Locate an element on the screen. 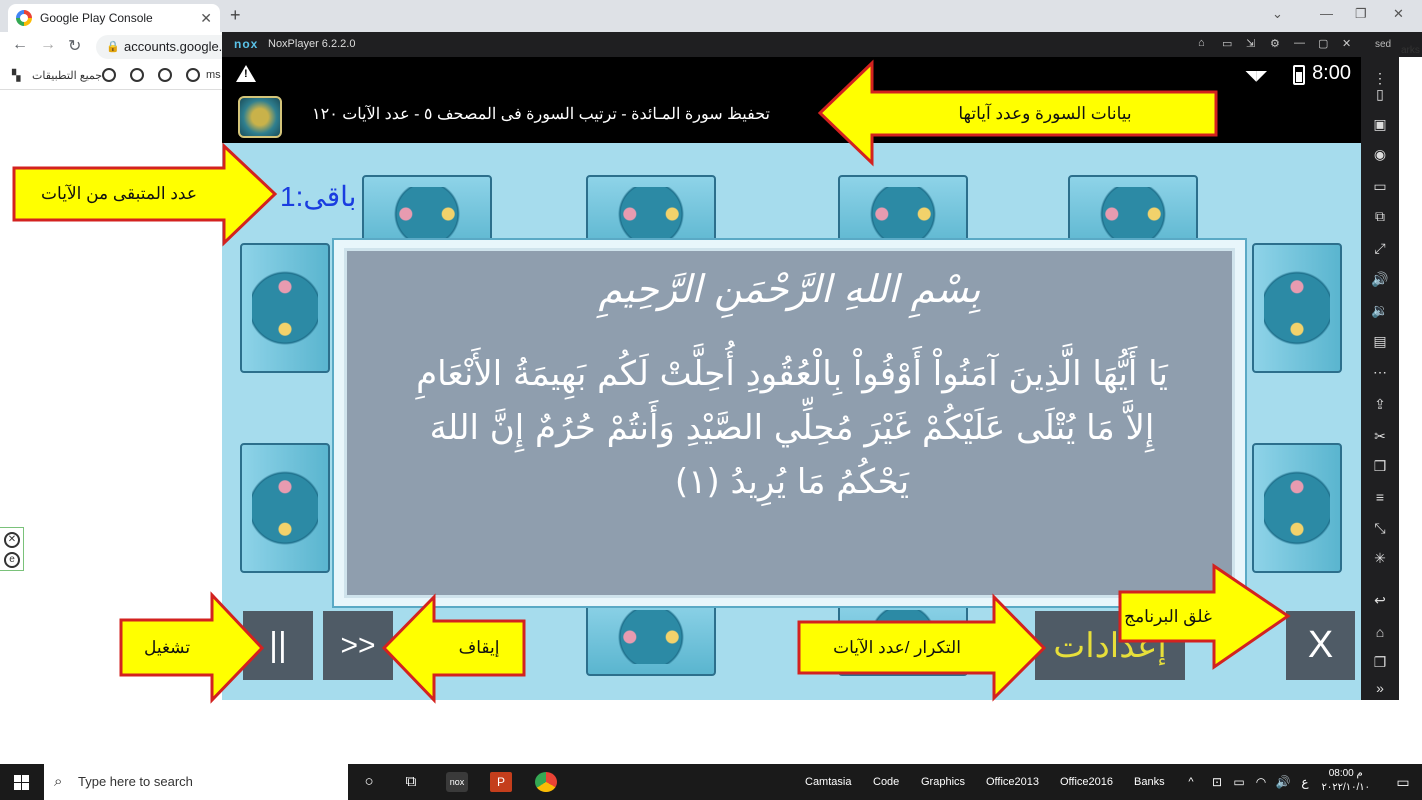 The height and width of the screenshot is (800, 1422). search-placeholder: Type here to search is located at coordinates (135, 781).